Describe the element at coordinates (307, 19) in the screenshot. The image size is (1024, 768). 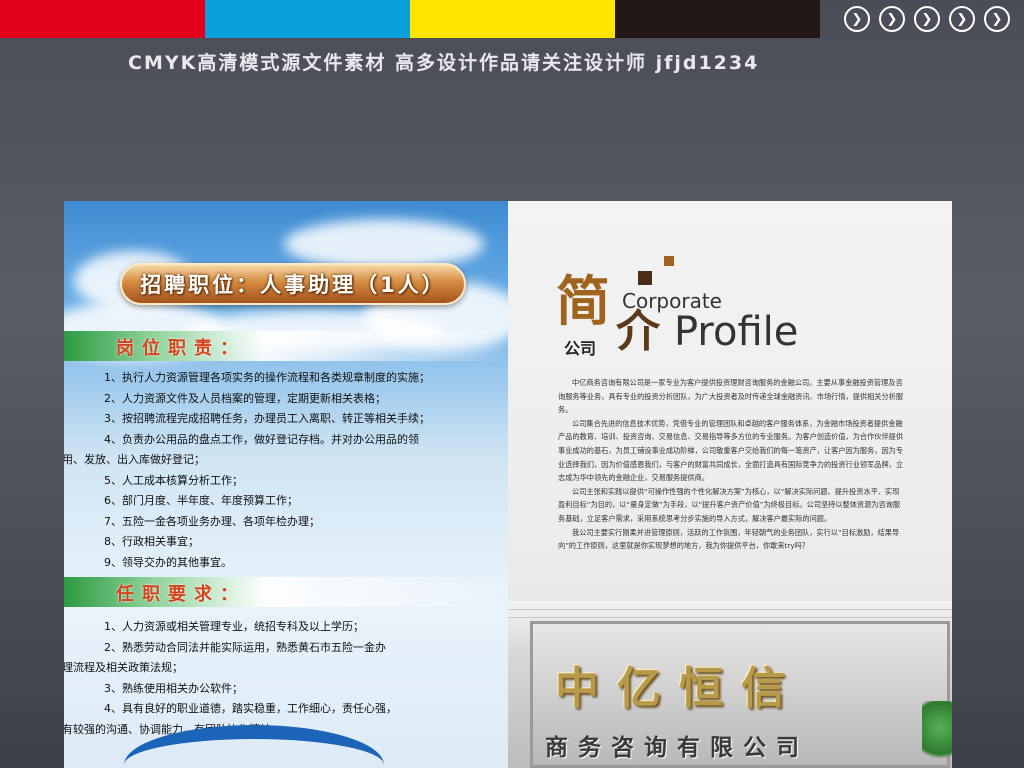
I see `cyan-swatch` at that location.